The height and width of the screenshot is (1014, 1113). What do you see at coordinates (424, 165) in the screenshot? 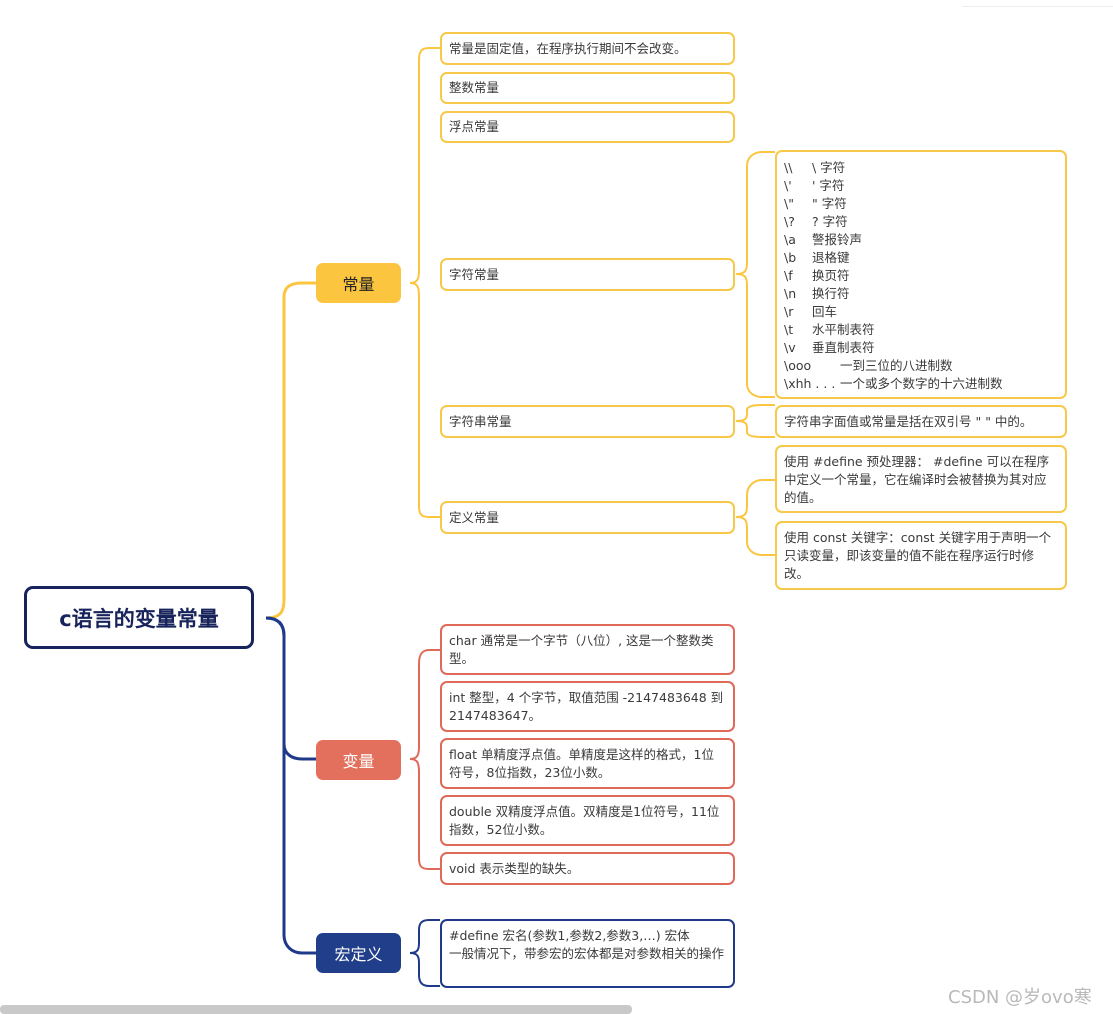
I see `constants-bracket-top` at bounding box center [424, 165].